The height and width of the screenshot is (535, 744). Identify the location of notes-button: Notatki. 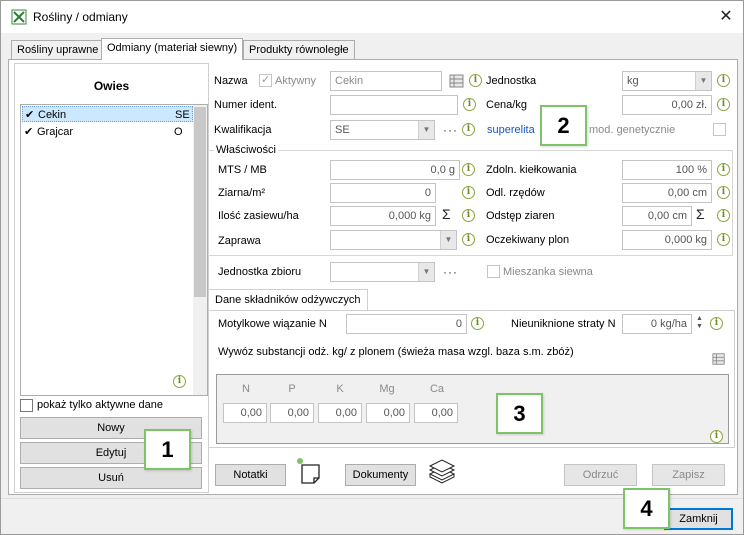
(250, 475).